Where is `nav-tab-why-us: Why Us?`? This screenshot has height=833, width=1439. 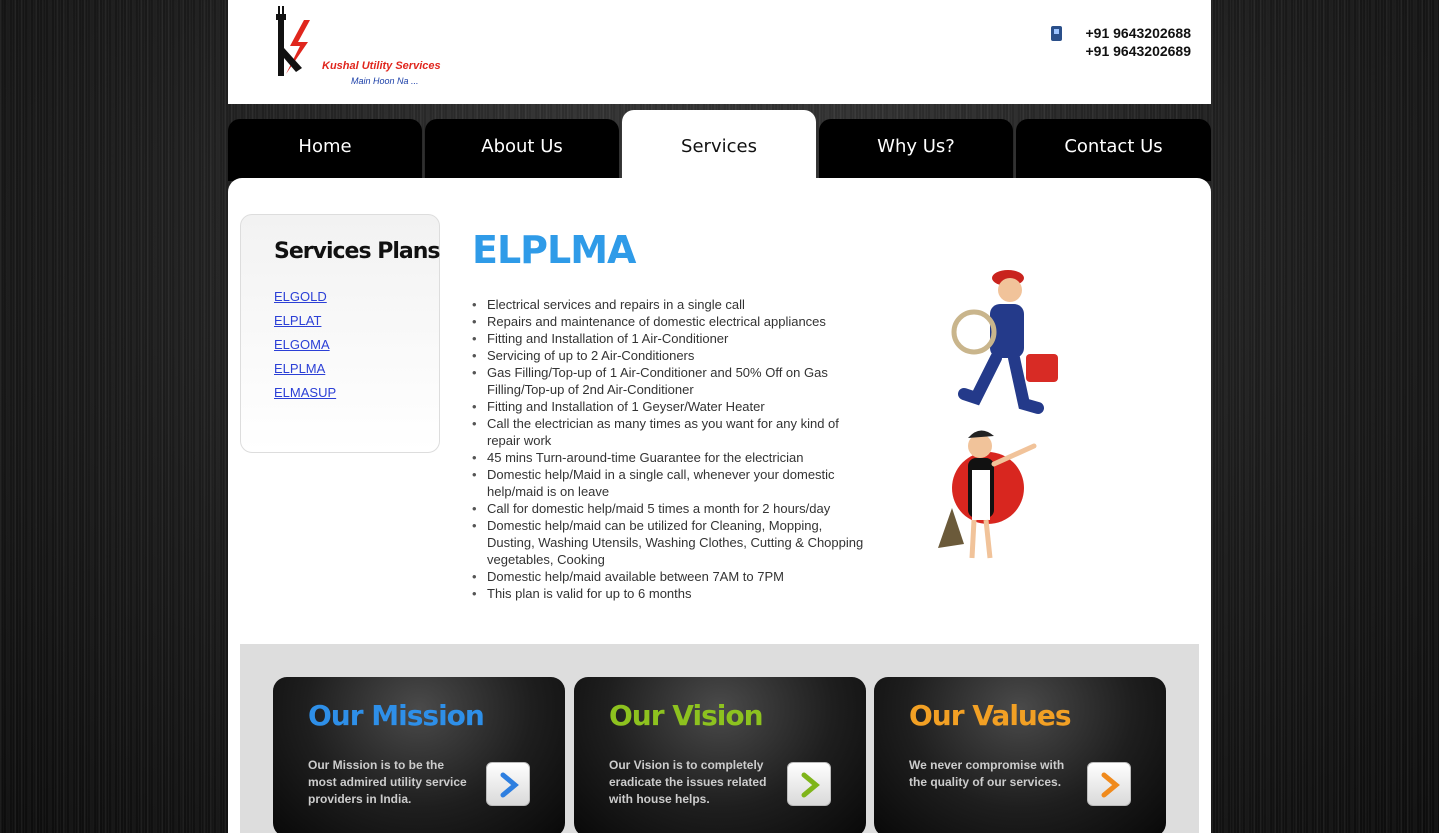
nav-tab-why-us: Why Us? is located at coordinates (916, 150).